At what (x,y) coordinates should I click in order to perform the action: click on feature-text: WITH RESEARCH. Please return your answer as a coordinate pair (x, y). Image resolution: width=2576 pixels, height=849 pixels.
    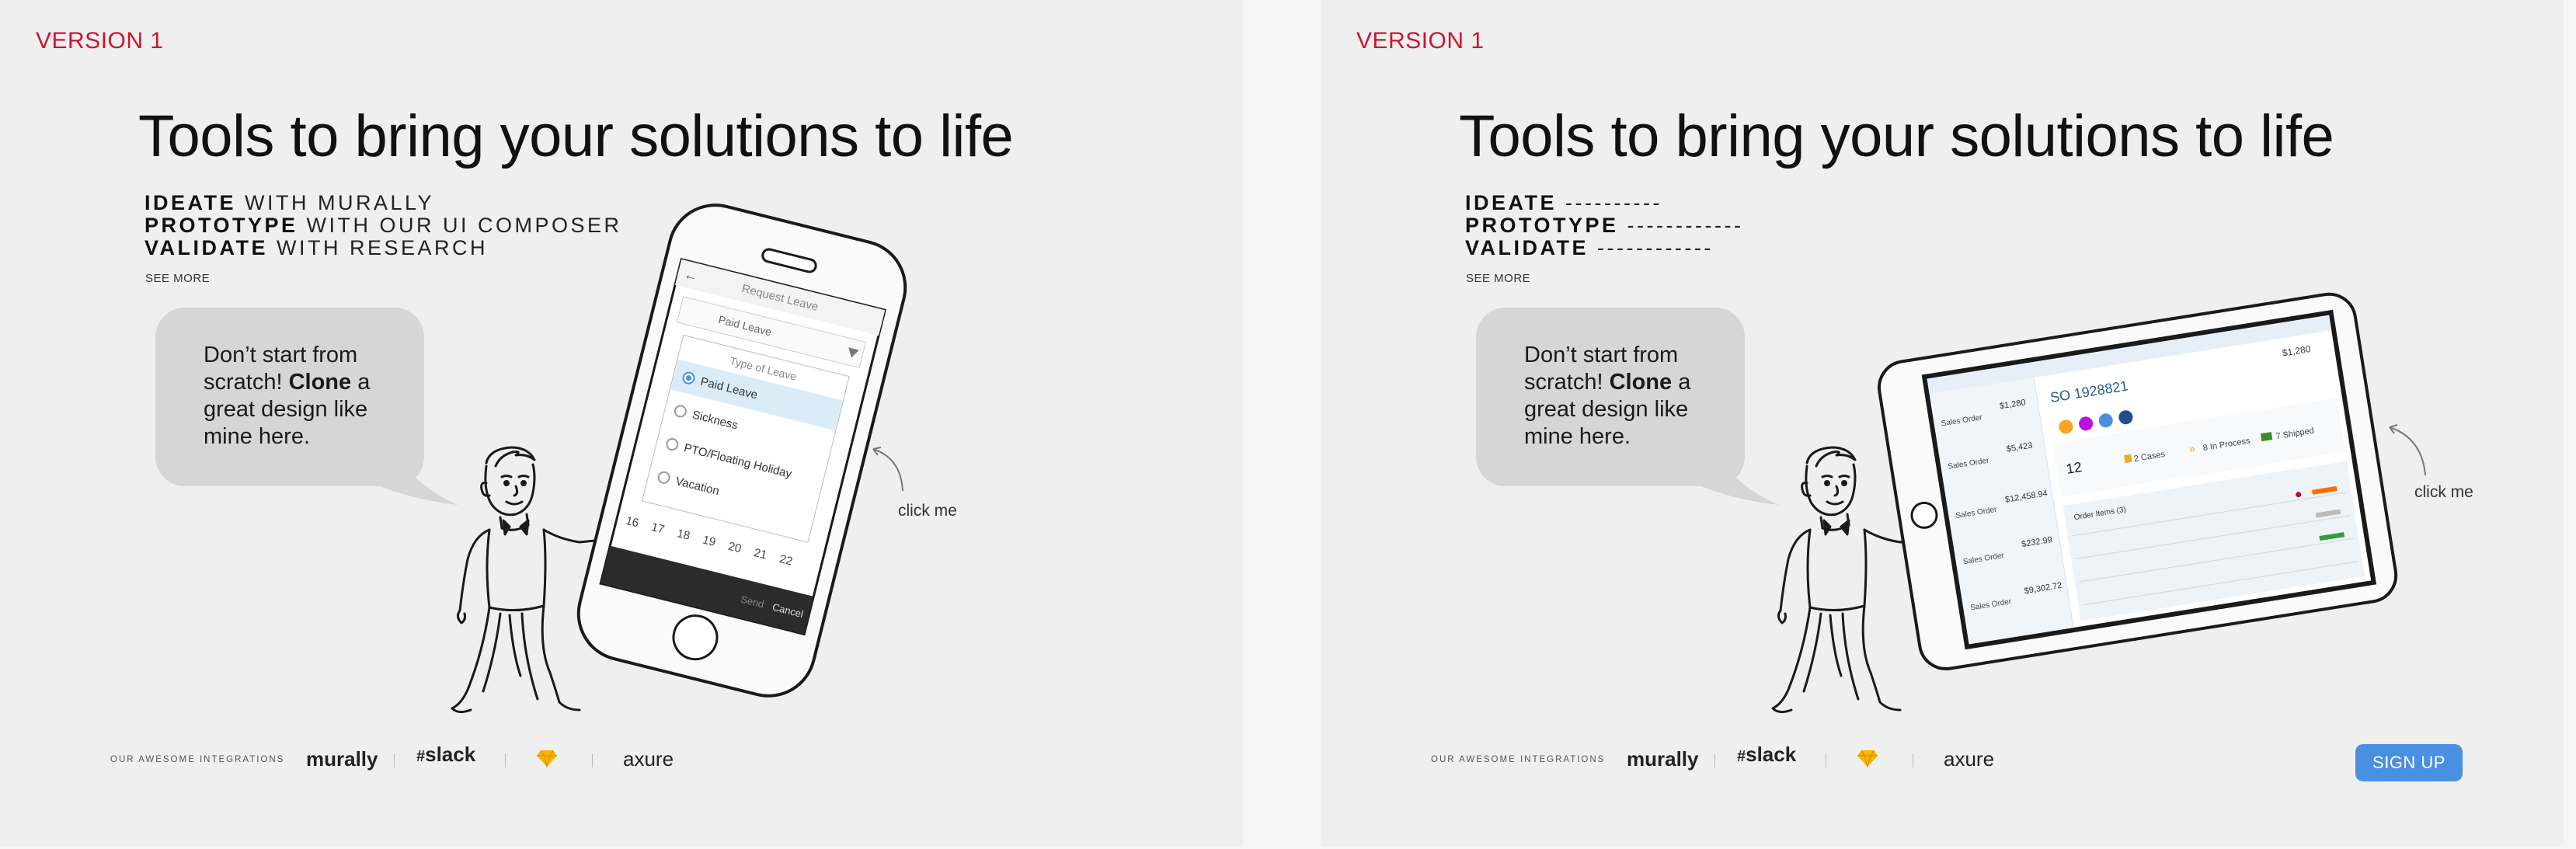
    Looking at the image, I should click on (378, 247).